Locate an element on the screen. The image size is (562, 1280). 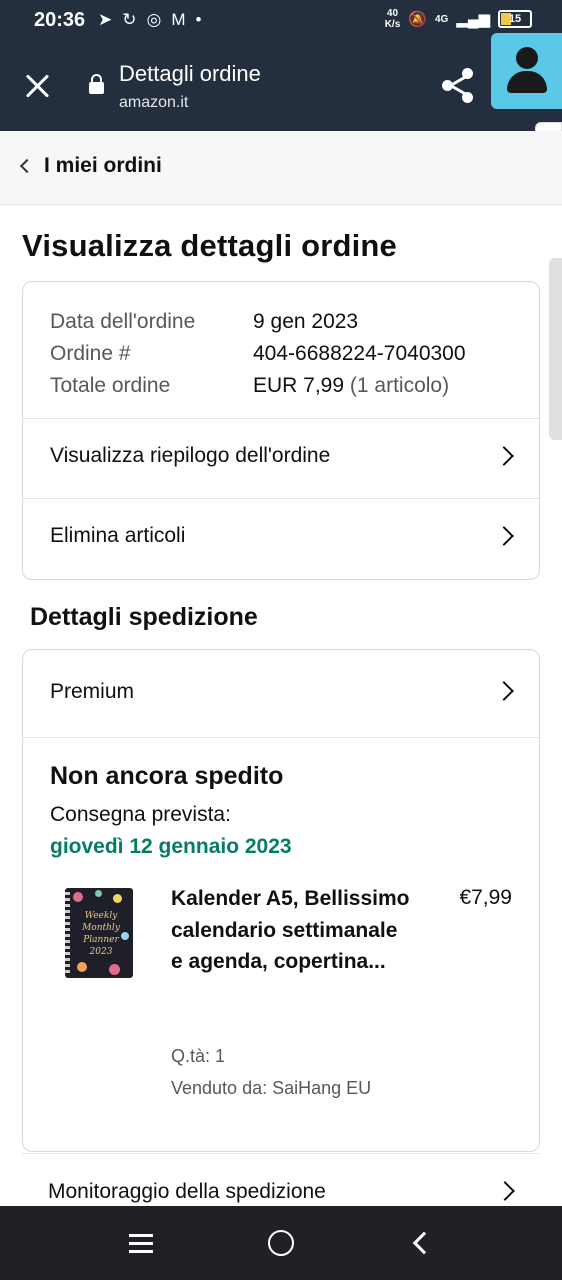
network-speed: 40 K/s is located at coordinates (392, 19).